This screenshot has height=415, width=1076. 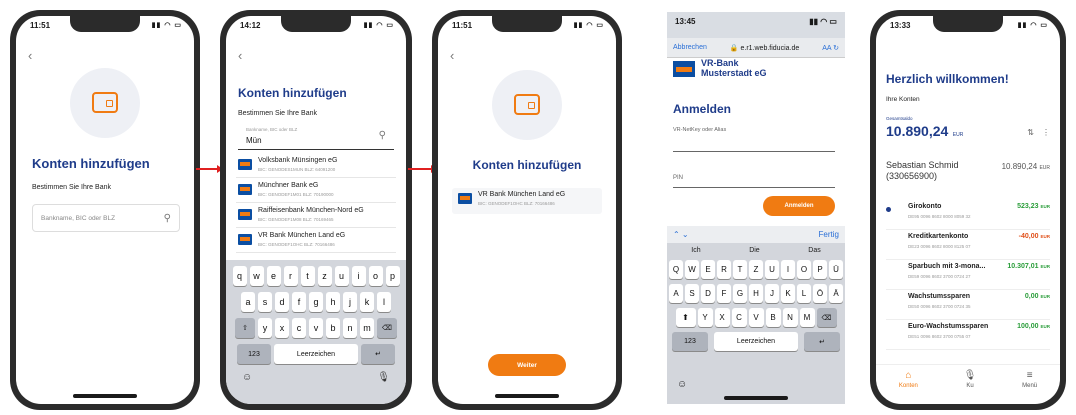 What do you see at coordinates (316, 137) in the screenshot?
I see `bank-search-input: Bankname, BIC oder BLZ Mün ⚲` at bounding box center [316, 137].